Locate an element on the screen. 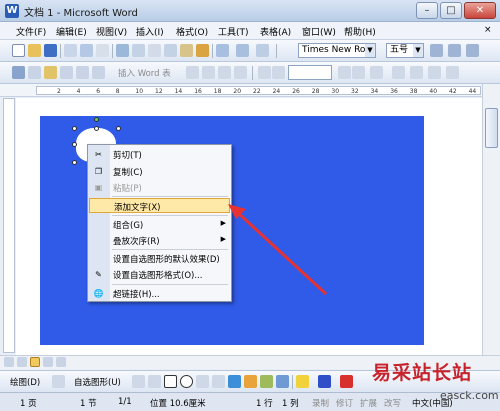  insert-table-icon is located at coordinates (262, 50).